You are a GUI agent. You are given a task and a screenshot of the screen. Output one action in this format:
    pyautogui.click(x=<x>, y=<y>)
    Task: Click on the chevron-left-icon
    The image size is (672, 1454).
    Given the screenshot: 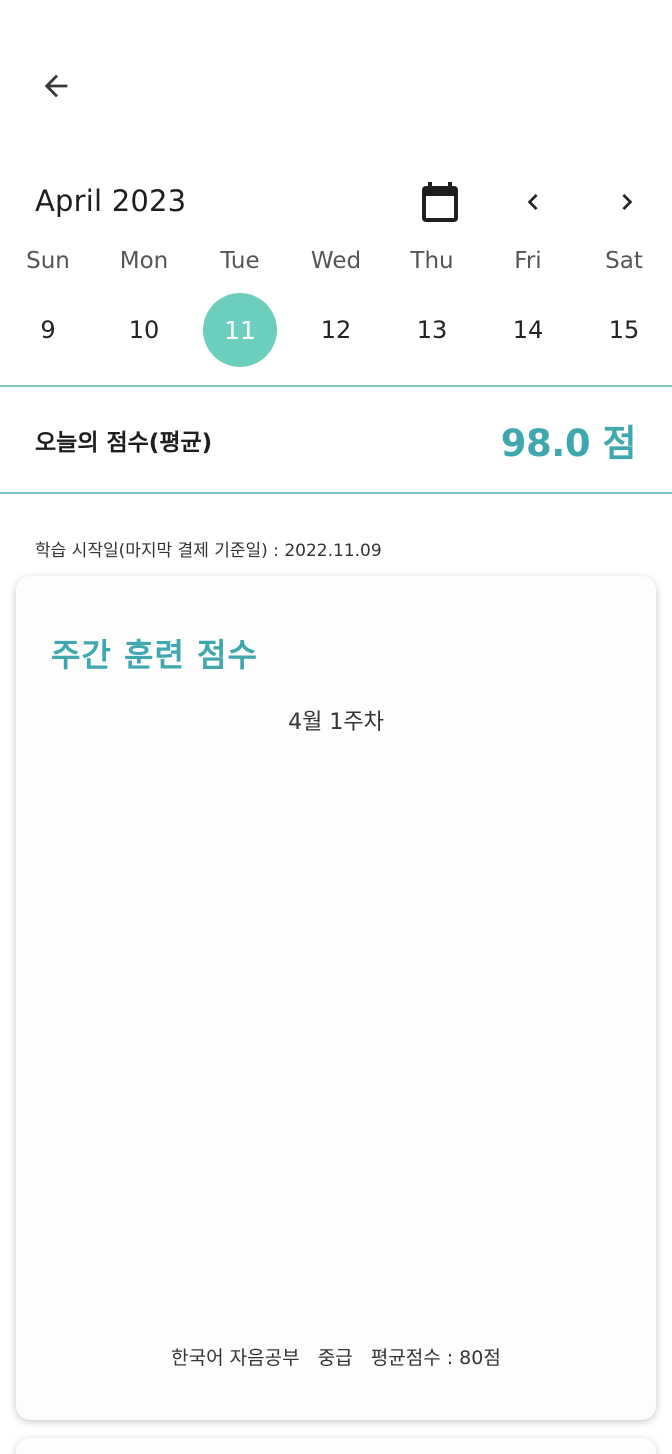 What is the action you would take?
    pyautogui.click(x=532, y=202)
    